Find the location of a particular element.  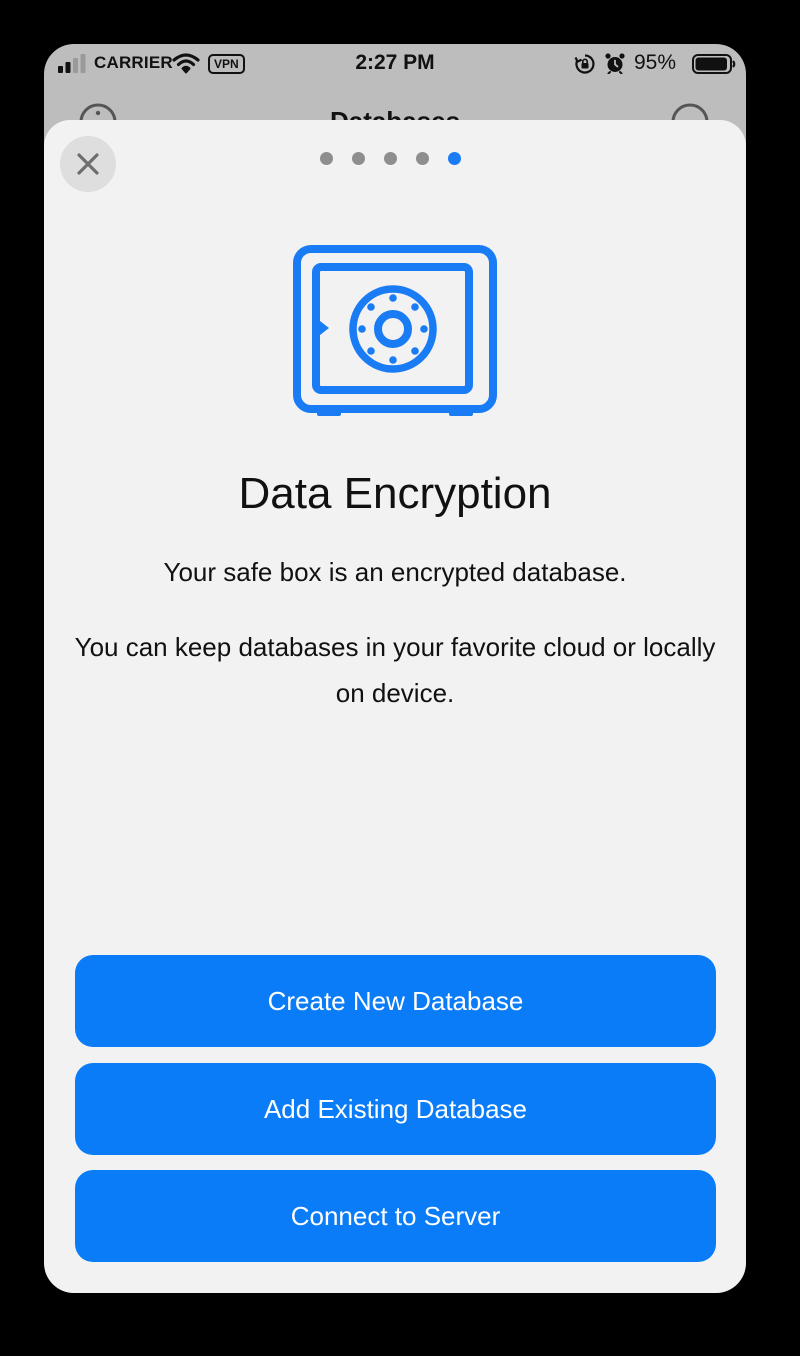

page-indicator is located at coordinates (390, 158).